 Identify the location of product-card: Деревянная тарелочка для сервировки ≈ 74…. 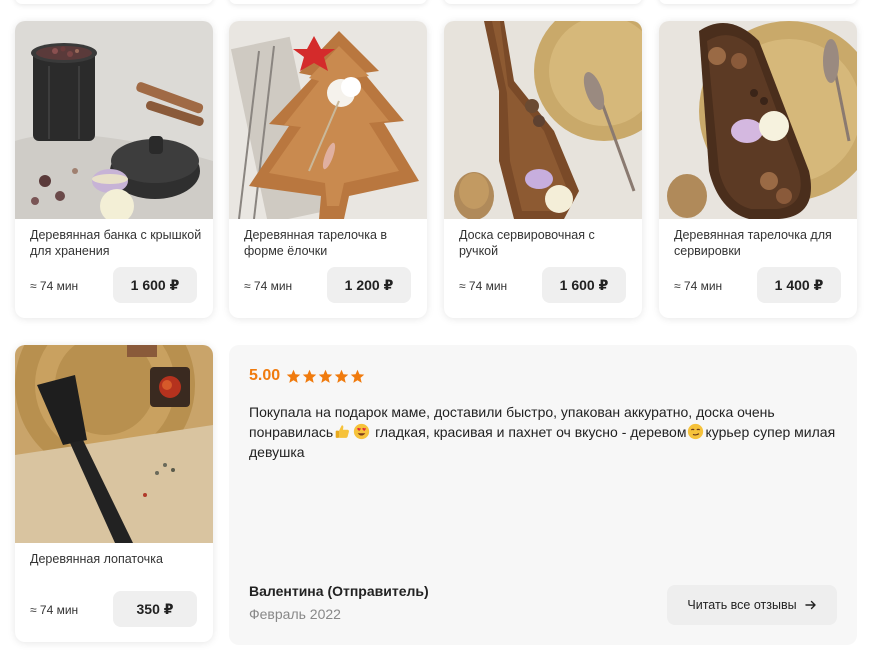
(758, 169).